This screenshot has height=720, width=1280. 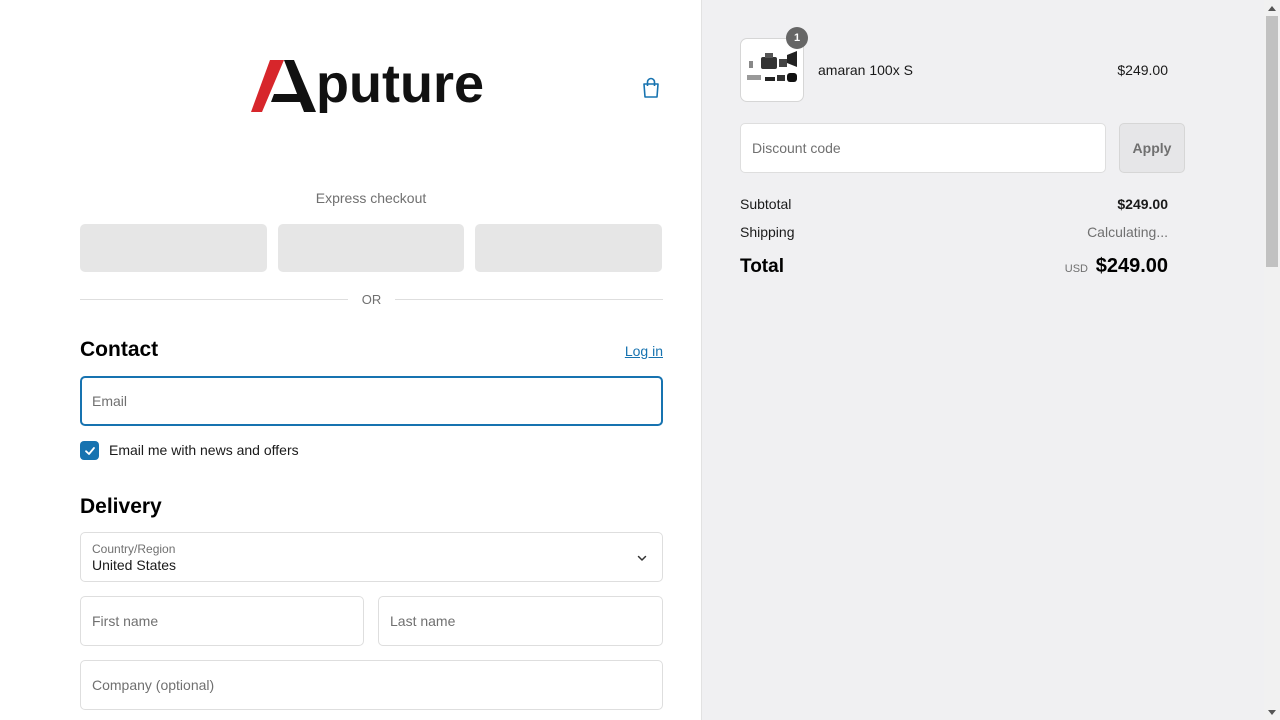 What do you see at coordinates (134, 549) in the screenshot?
I see `country-label: Country/Region` at bounding box center [134, 549].